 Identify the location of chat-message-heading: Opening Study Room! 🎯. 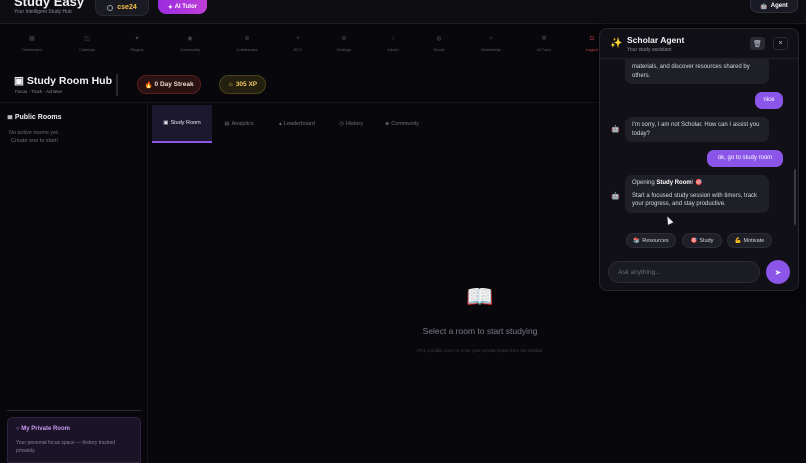
(697, 183).